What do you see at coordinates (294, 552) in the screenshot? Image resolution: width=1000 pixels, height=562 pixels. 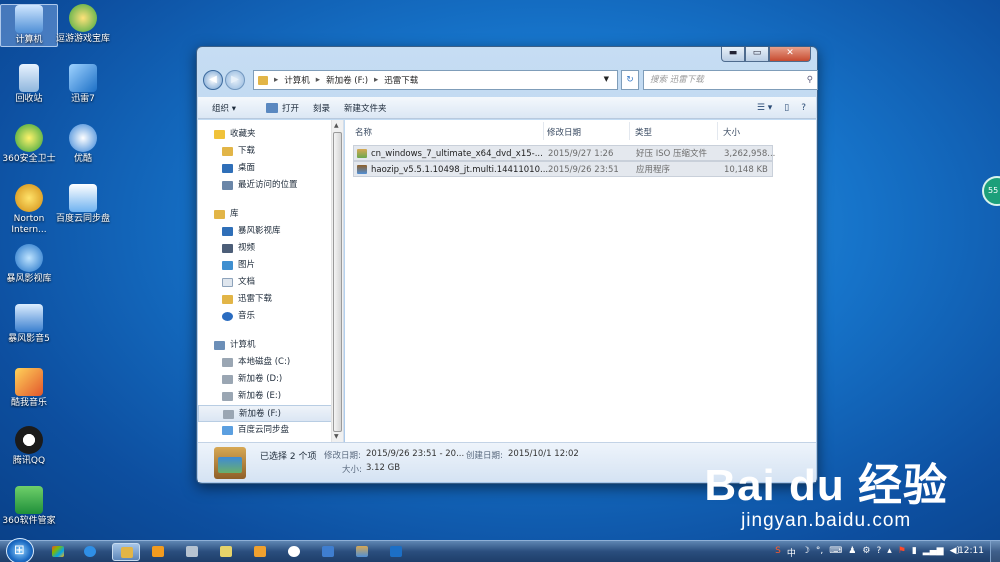 I see `taskbar-app-video` at bounding box center [294, 552].